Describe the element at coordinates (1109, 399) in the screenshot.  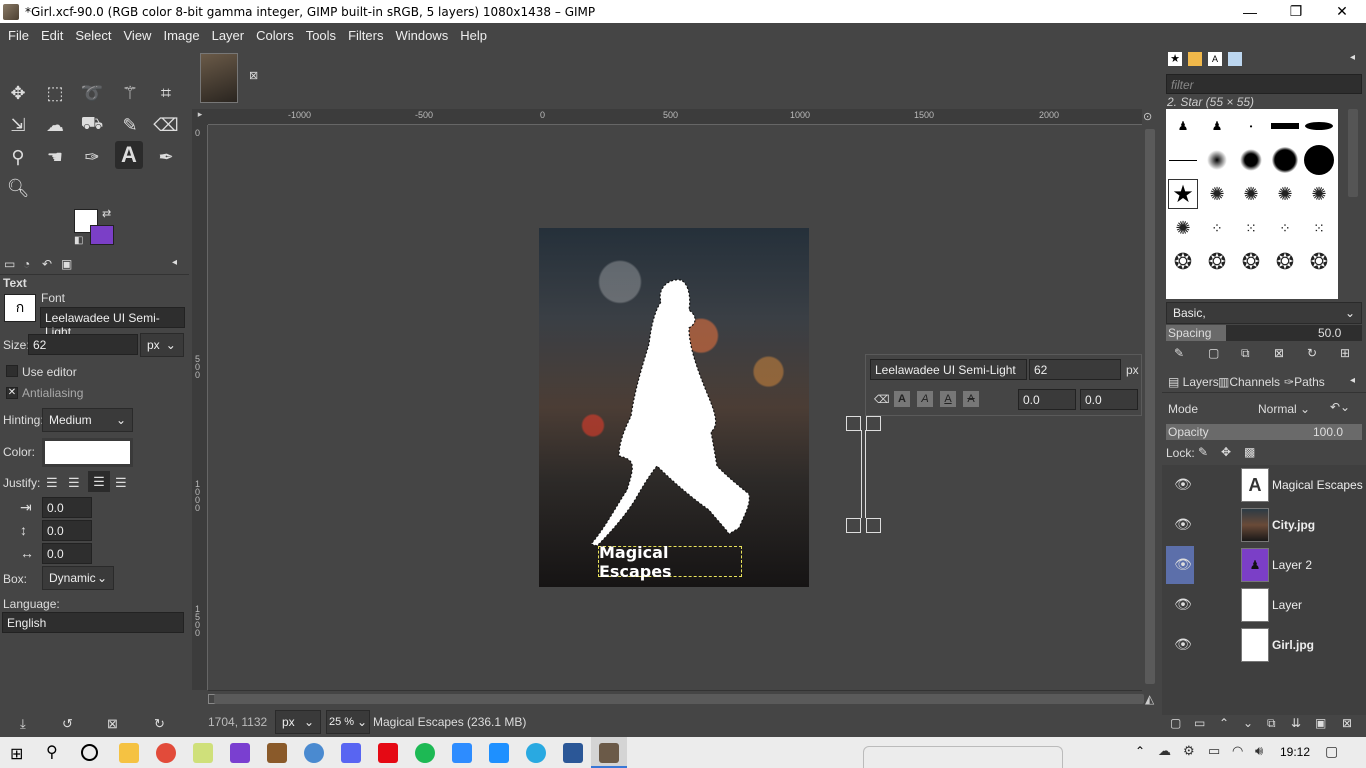
I see `kerning-input: 0.0` at that location.